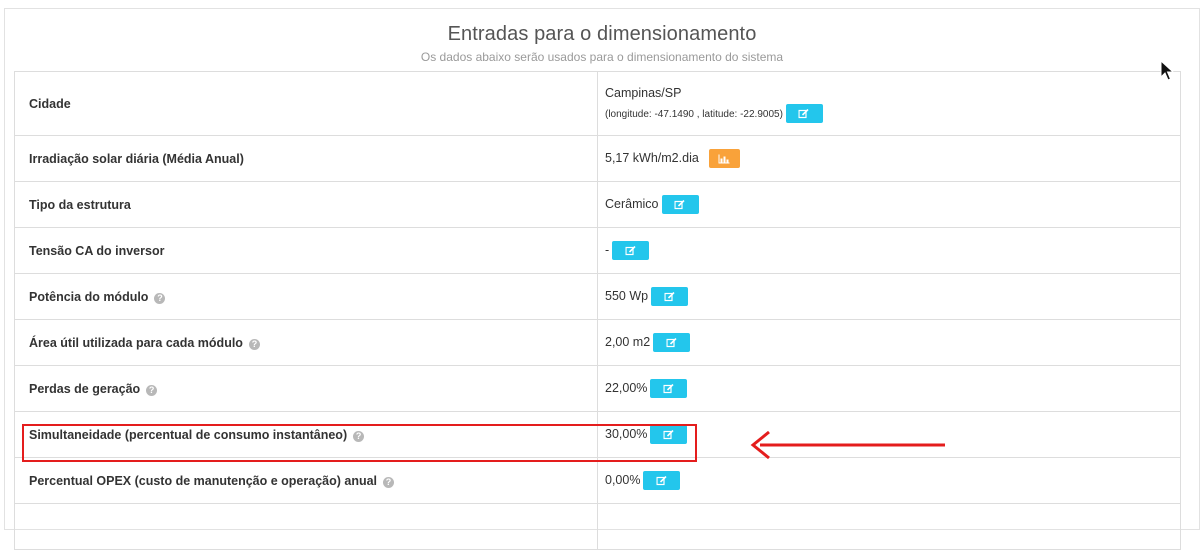 Image resolution: width=1204 pixels, height=550 pixels. What do you see at coordinates (85, 388) in the screenshot?
I see `row-label-text: Perdas de geração` at bounding box center [85, 388].